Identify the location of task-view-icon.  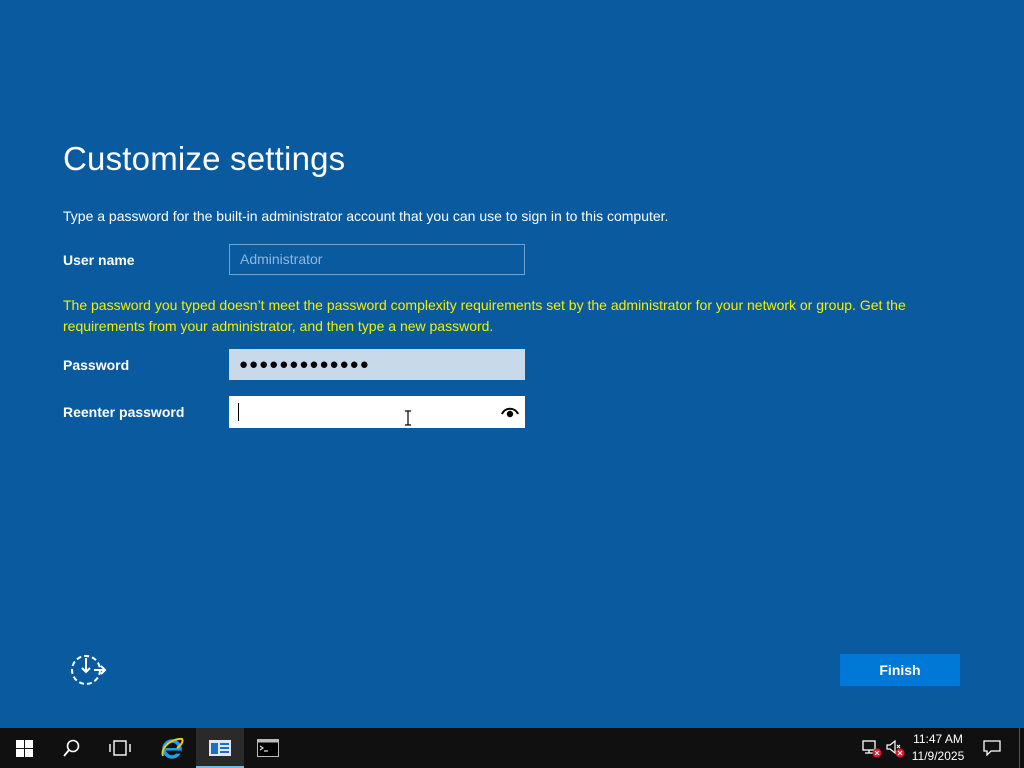
(120, 748).